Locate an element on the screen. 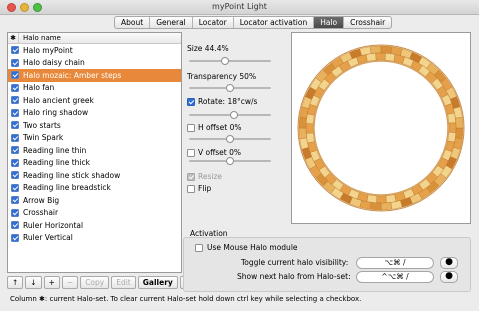  use-mouse-halo-checkbox is located at coordinates (199, 248).